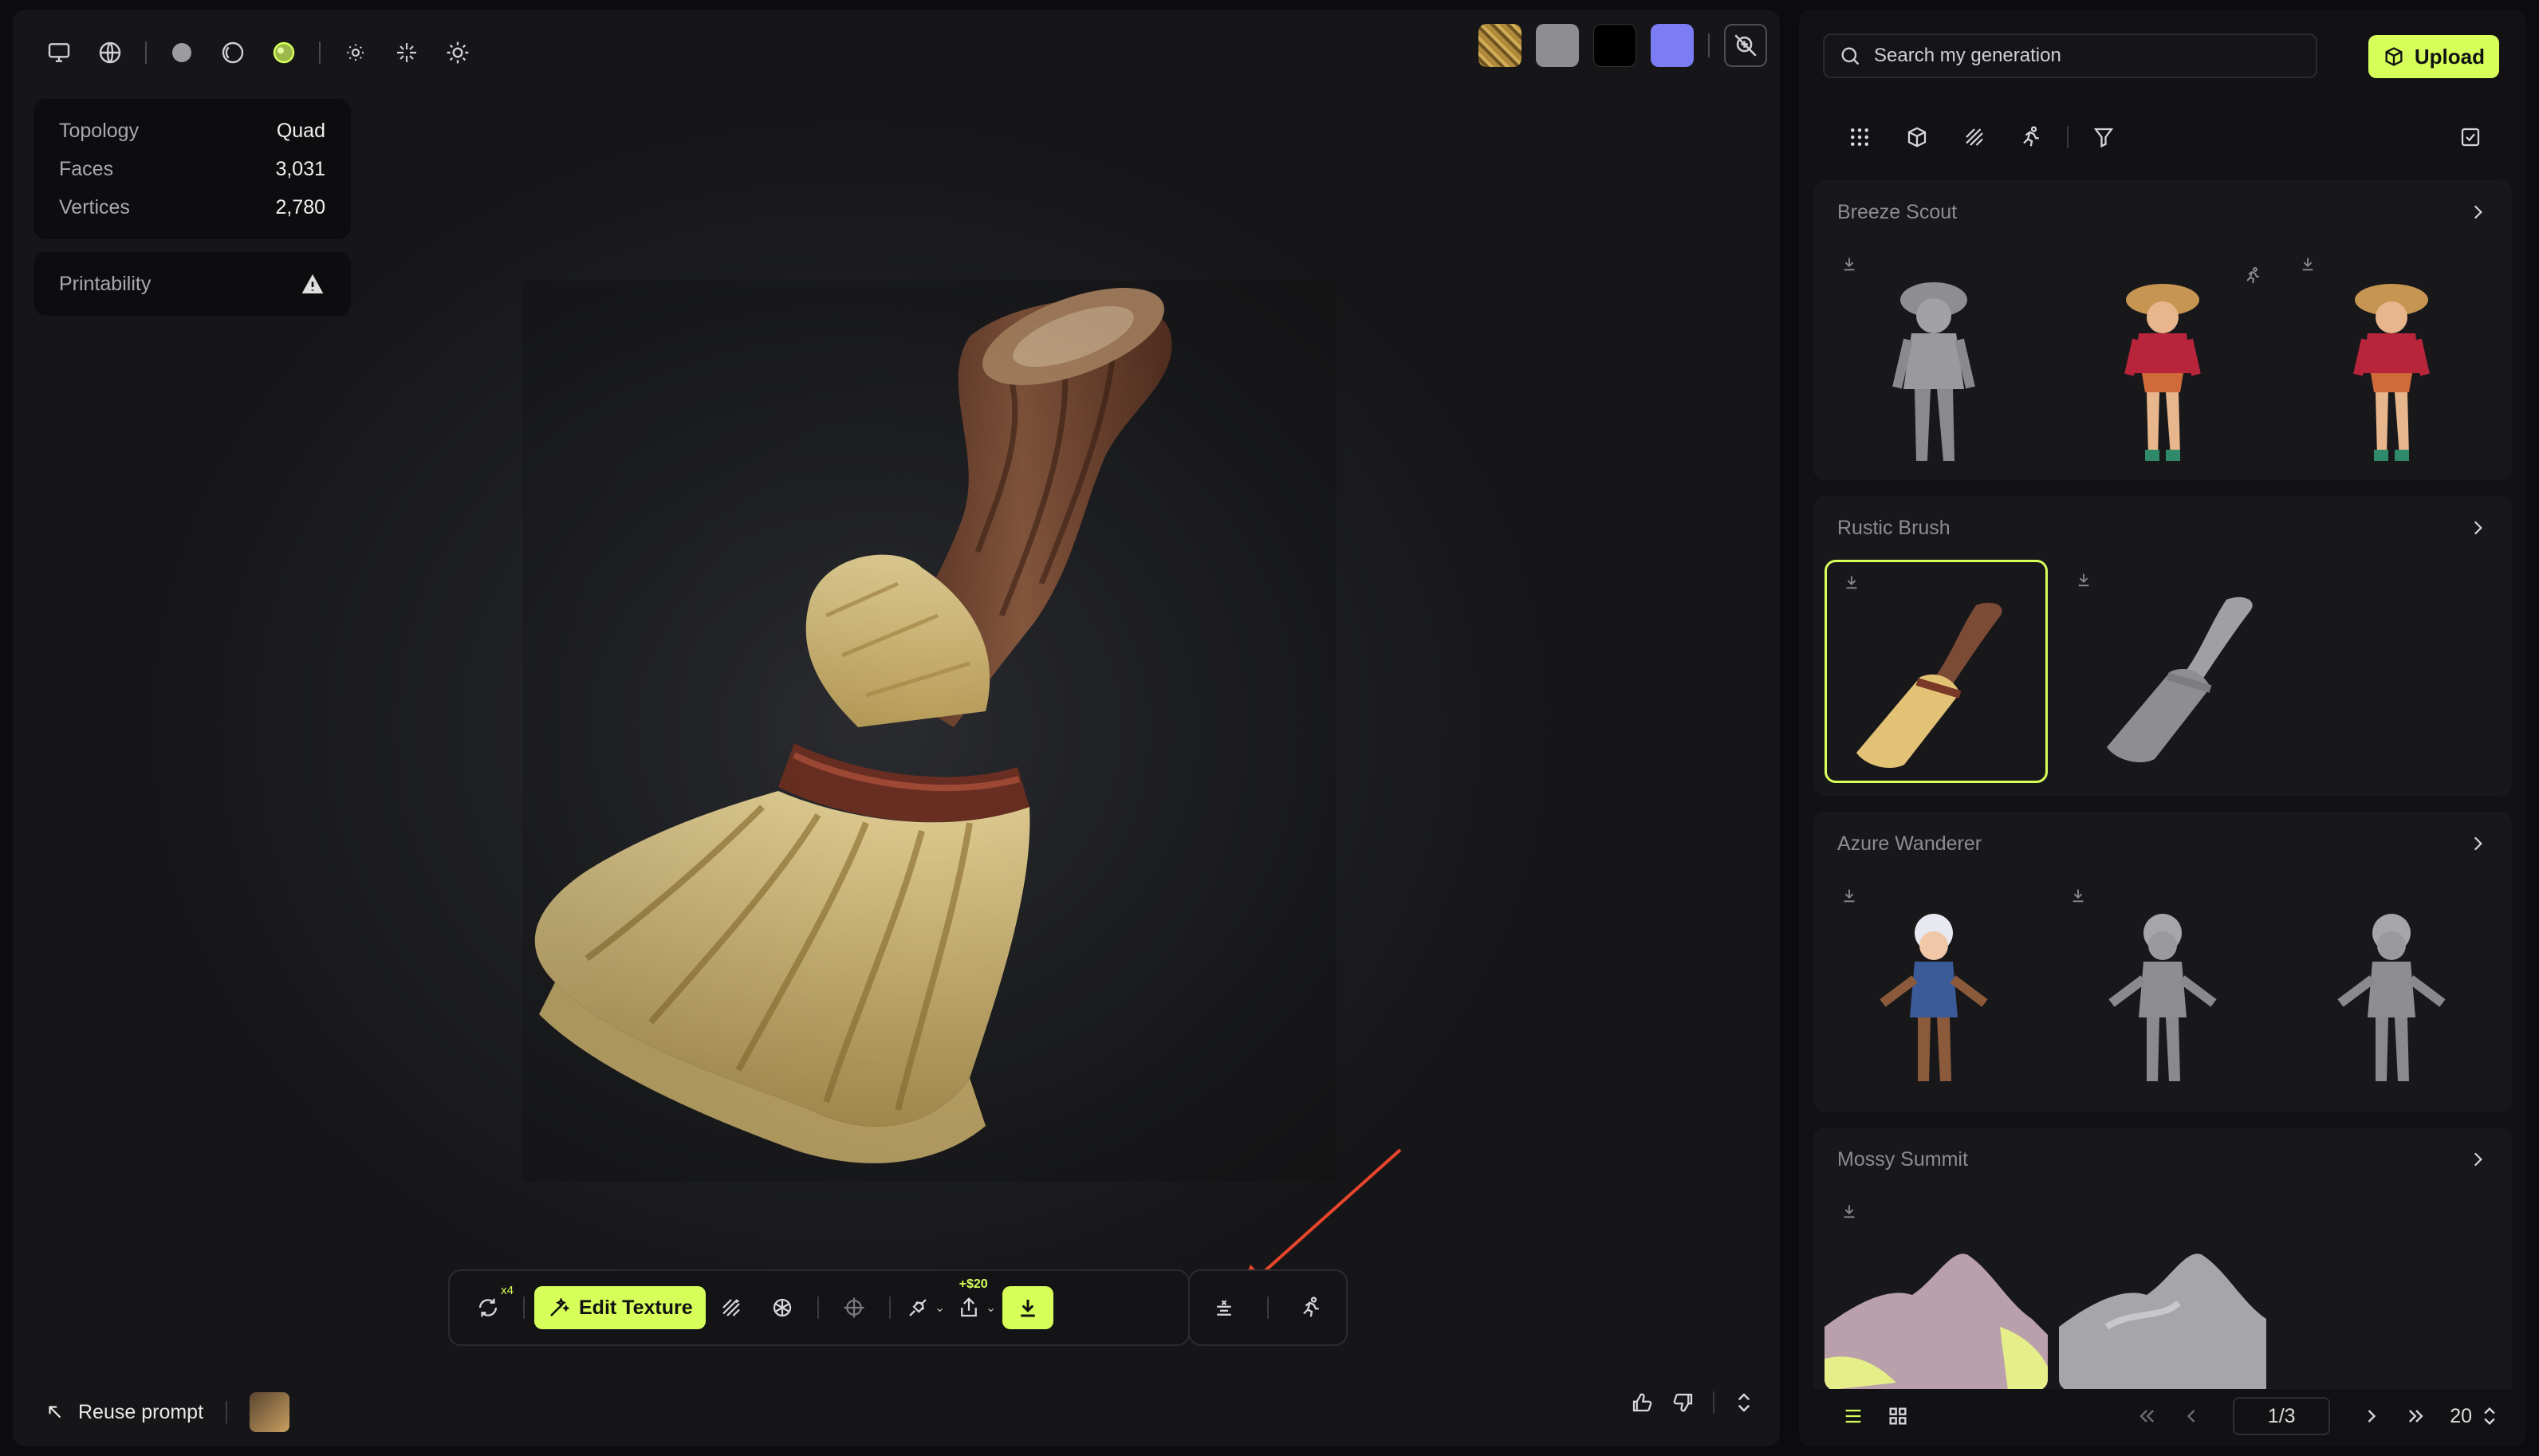 The height and width of the screenshot is (1456, 2539). What do you see at coordinates (110, 53) in the screenshot?
I see `globe-icon` at bounding box center [110, 53].